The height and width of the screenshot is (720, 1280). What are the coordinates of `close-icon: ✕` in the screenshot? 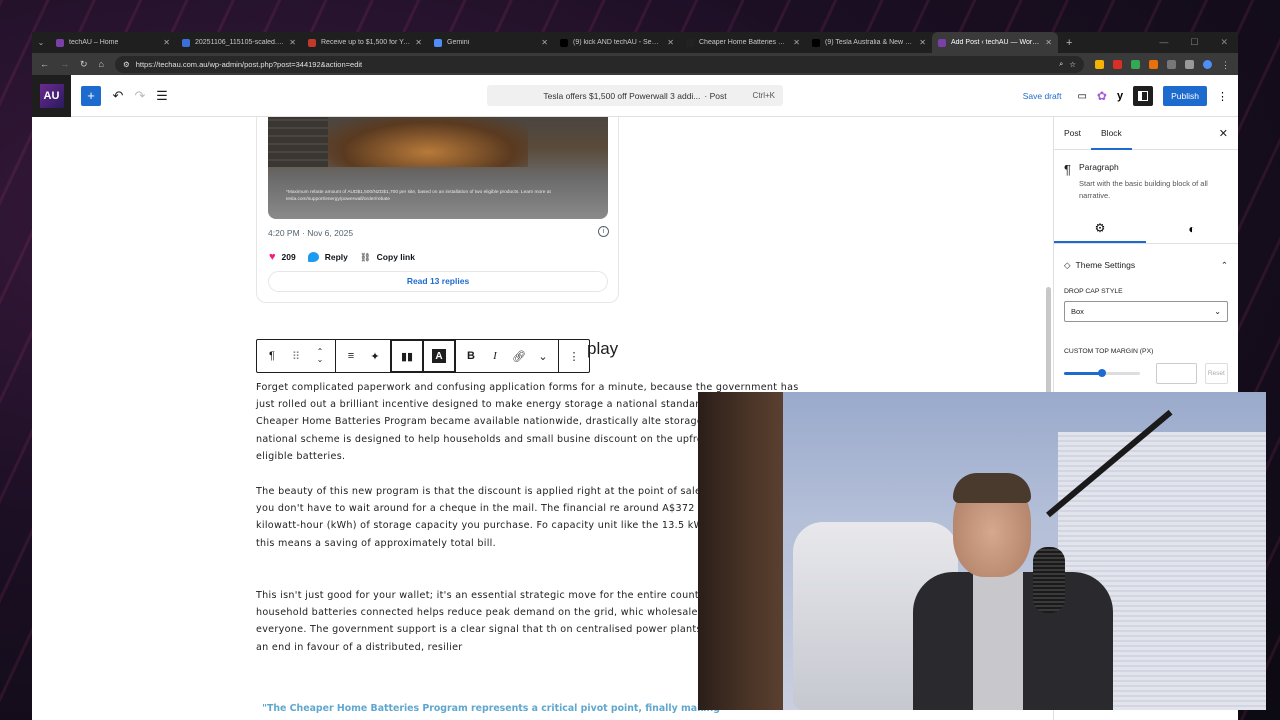 It's located at (1223, 133).